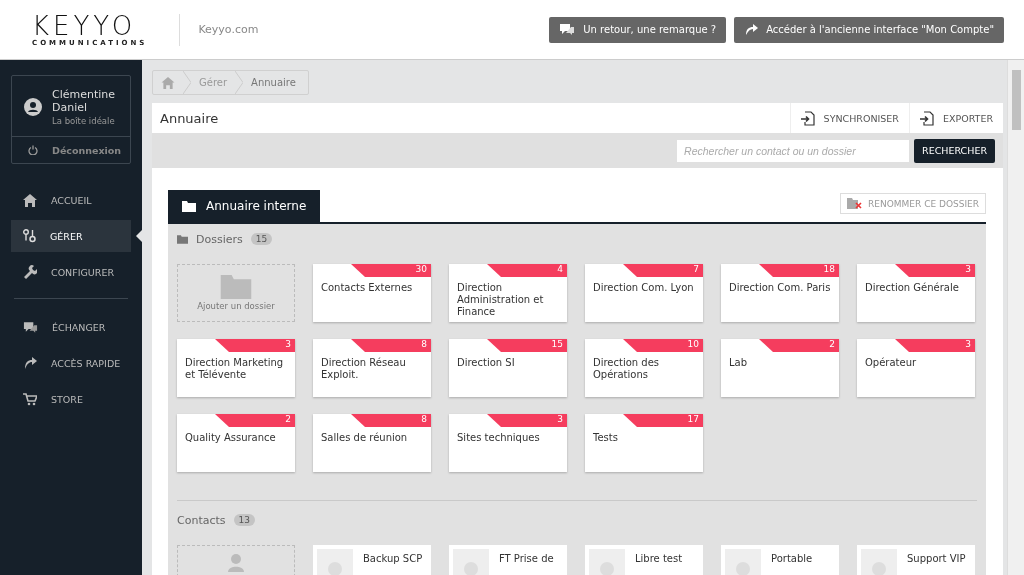  I want to click on breadcrumb-link: Annuaire, so click(273, 82).